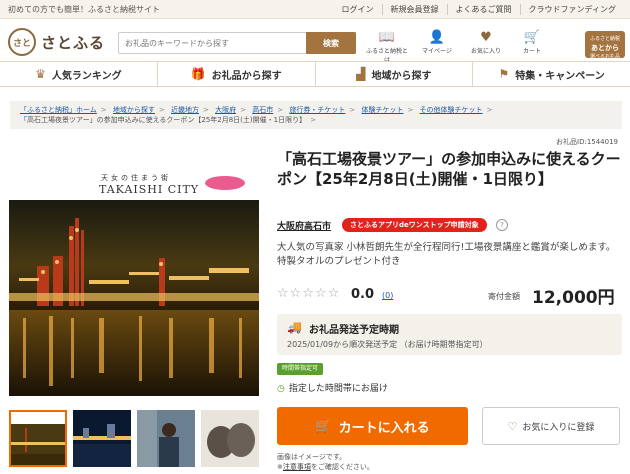 The height and width of the screenshot is (474, 630). What do you see at coordinates (281, 389) in the screenshot?
I see `clock-icon: ◷` at bounding box center [281, 389].